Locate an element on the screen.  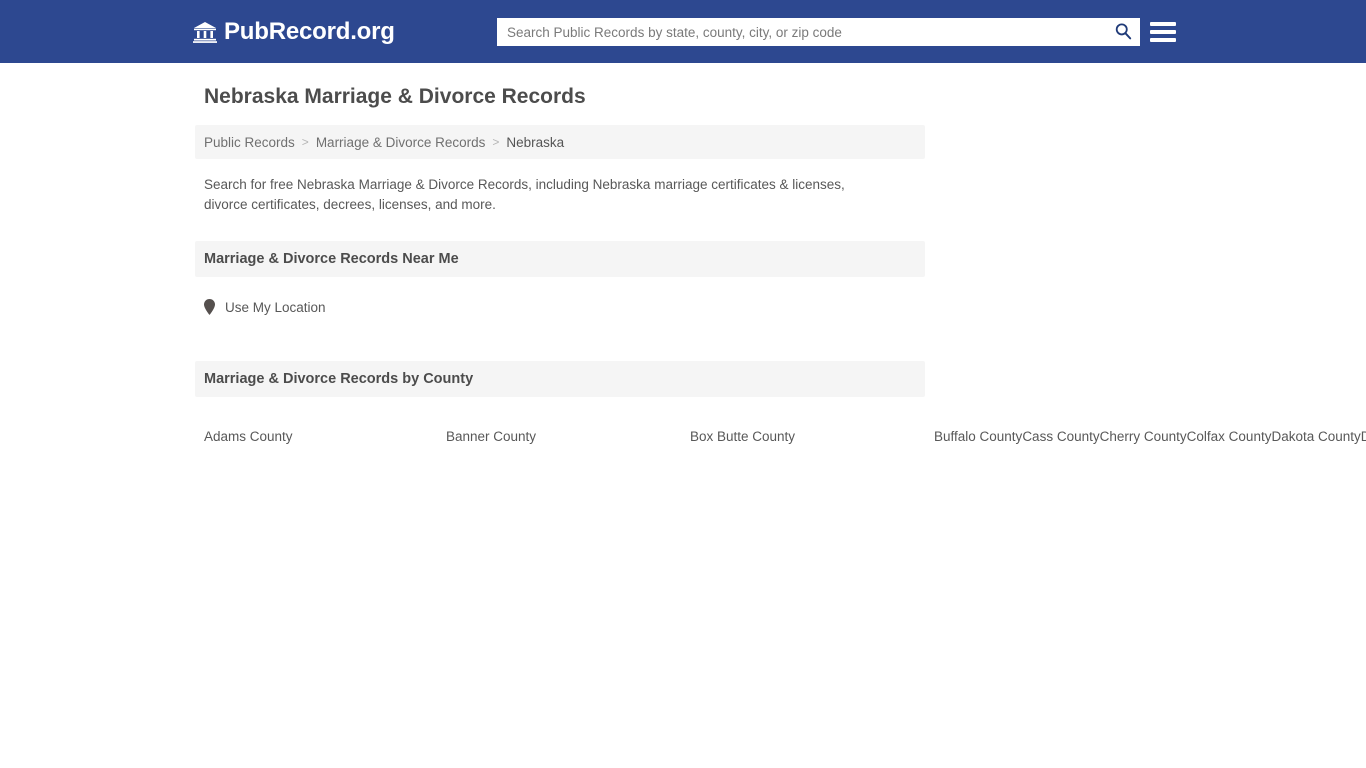
search-bar is located at coordinates (818, 32).